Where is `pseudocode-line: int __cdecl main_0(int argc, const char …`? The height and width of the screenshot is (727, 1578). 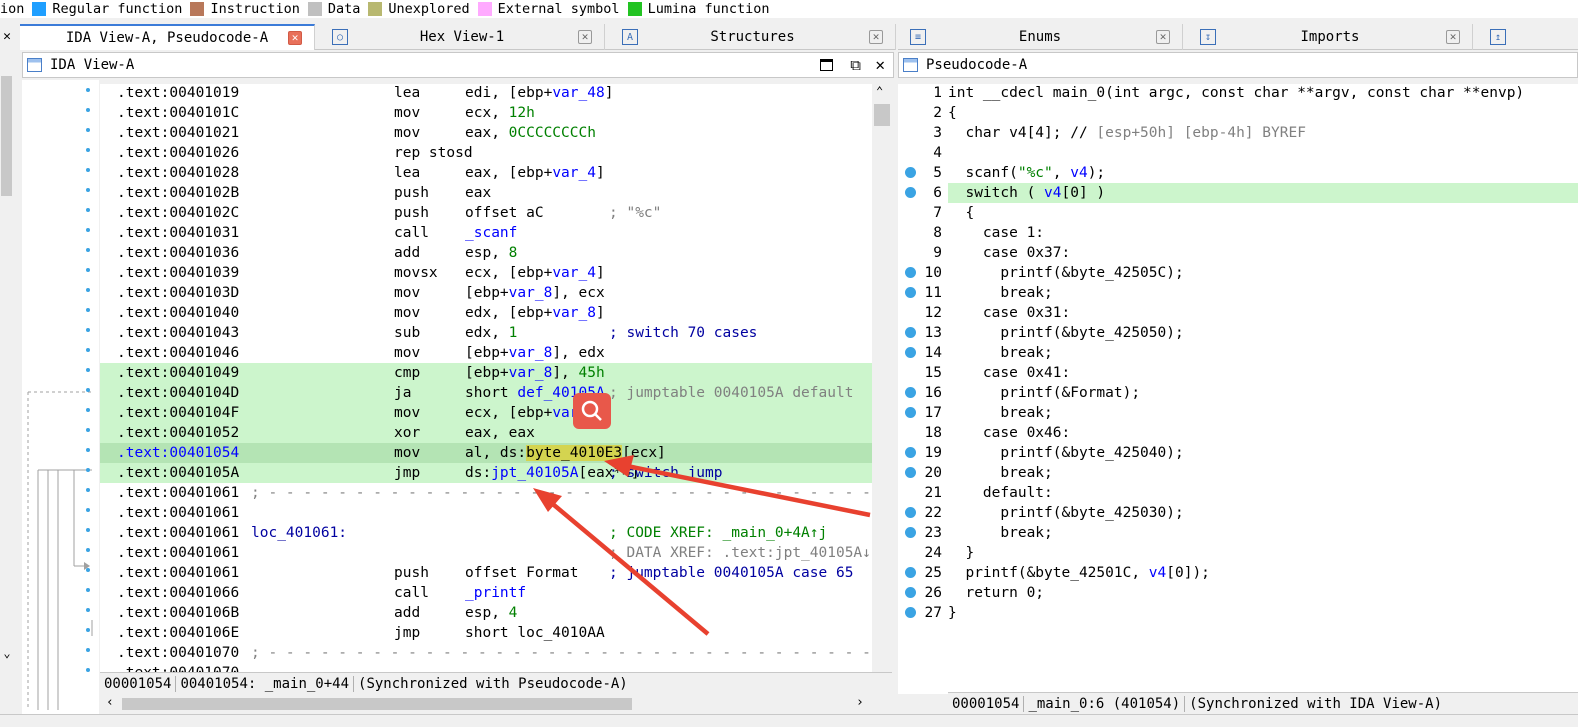 pseudocode-line: int __cdecl main_0(int argc, const char … is located at coordinates (1263, 93).